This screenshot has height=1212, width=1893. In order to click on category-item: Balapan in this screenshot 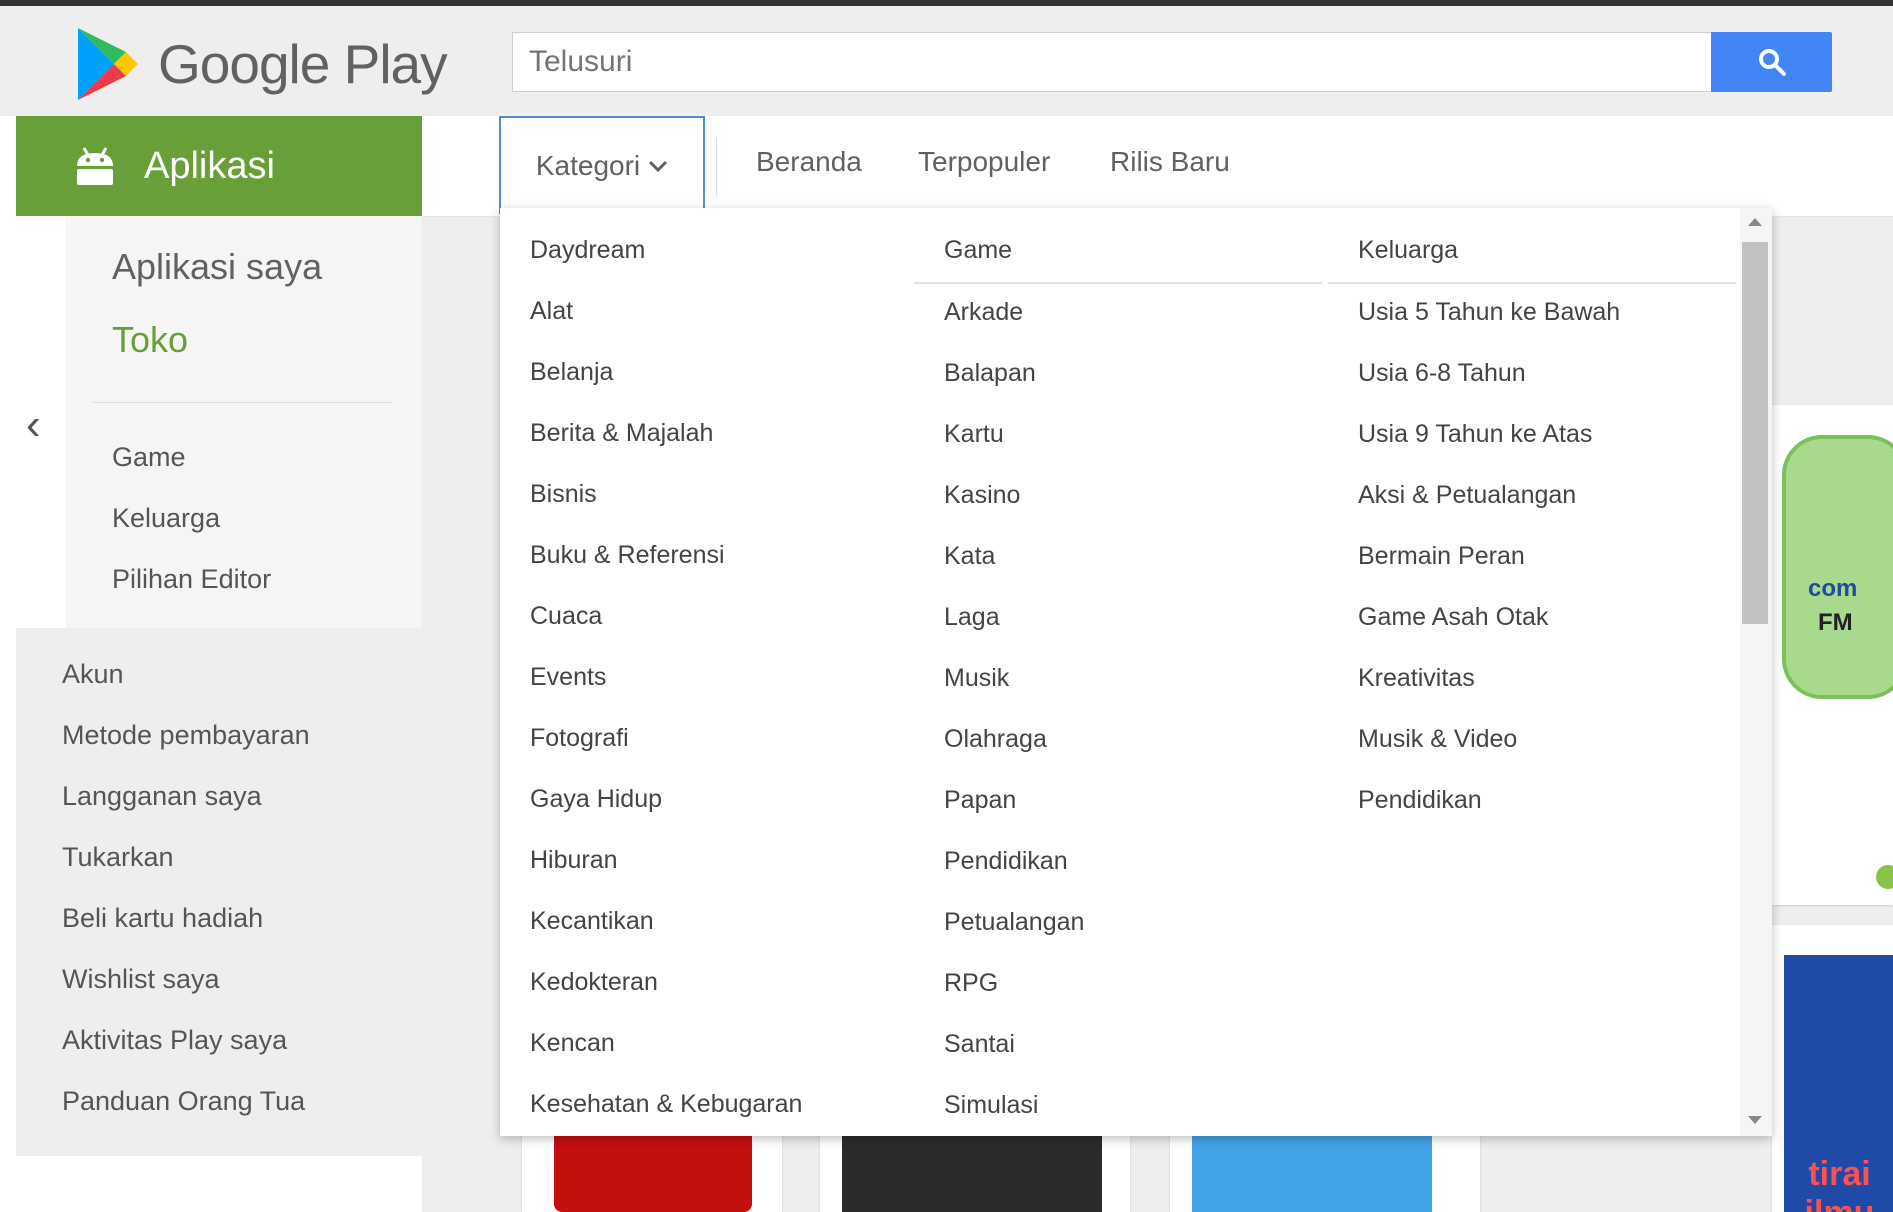, I will do `click(990, 373)`.